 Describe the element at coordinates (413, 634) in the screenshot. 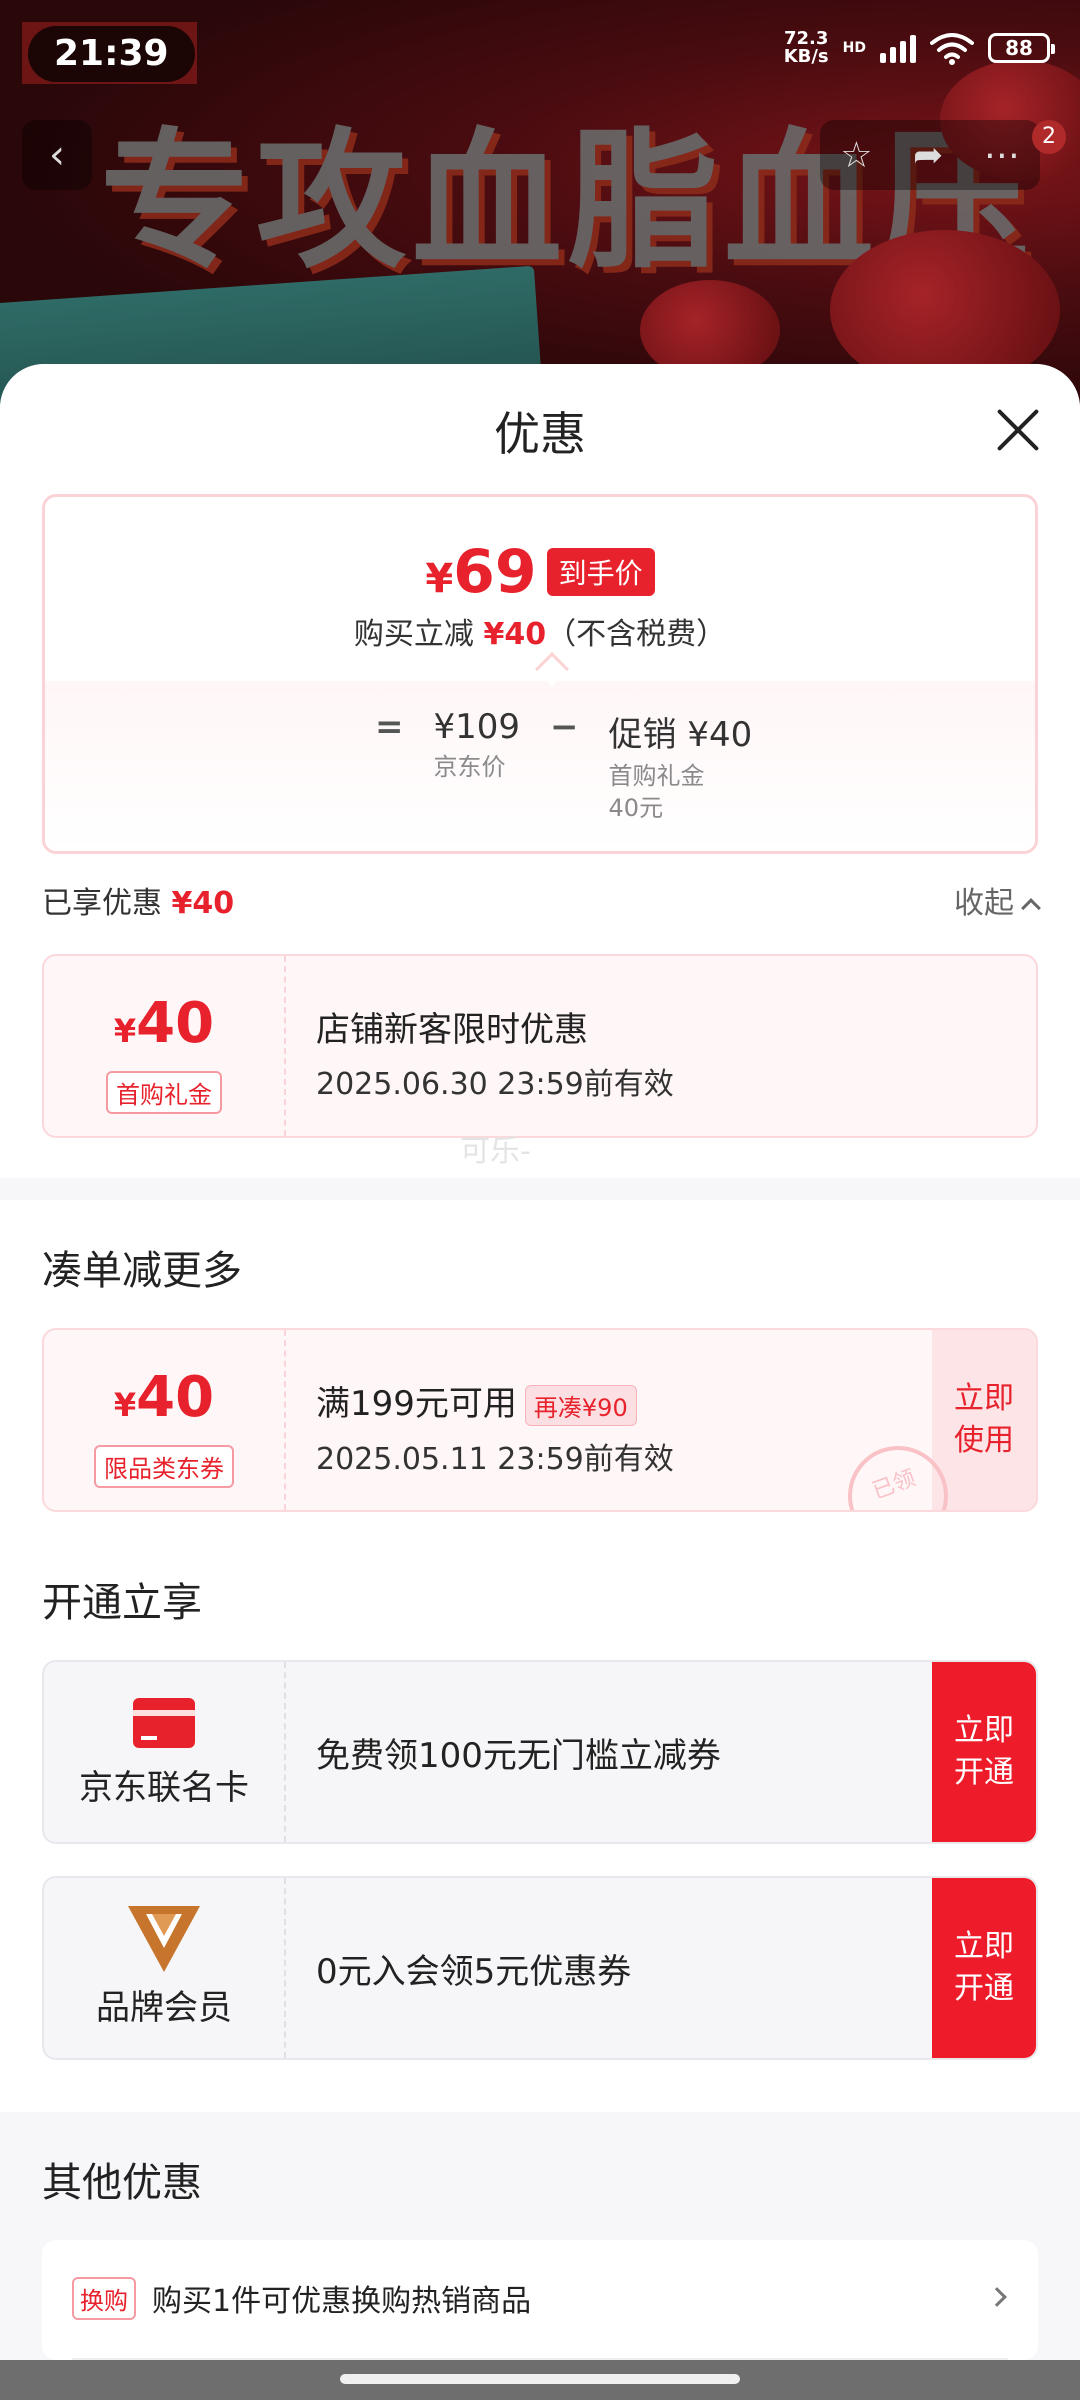

I see `reduce-prefix: 购买立减` at that location.